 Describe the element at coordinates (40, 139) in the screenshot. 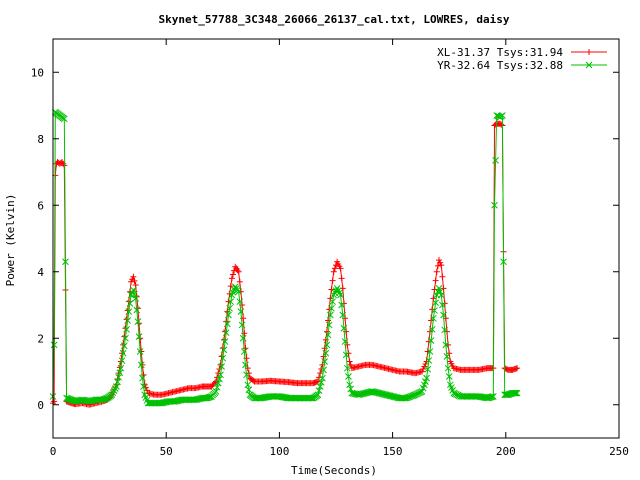

I see `y-tick-label: 8` at that location.